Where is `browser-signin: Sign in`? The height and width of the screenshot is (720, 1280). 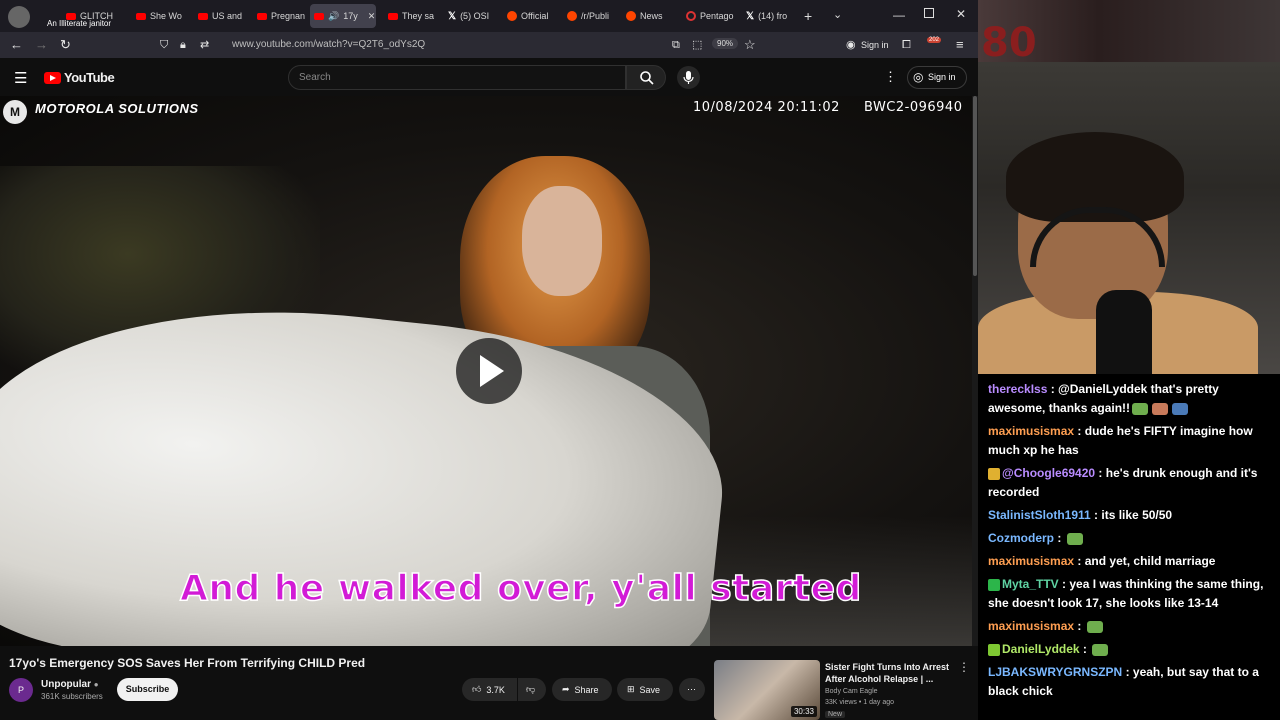
browser-signin: Sign in is located at coordinates (875, 45).